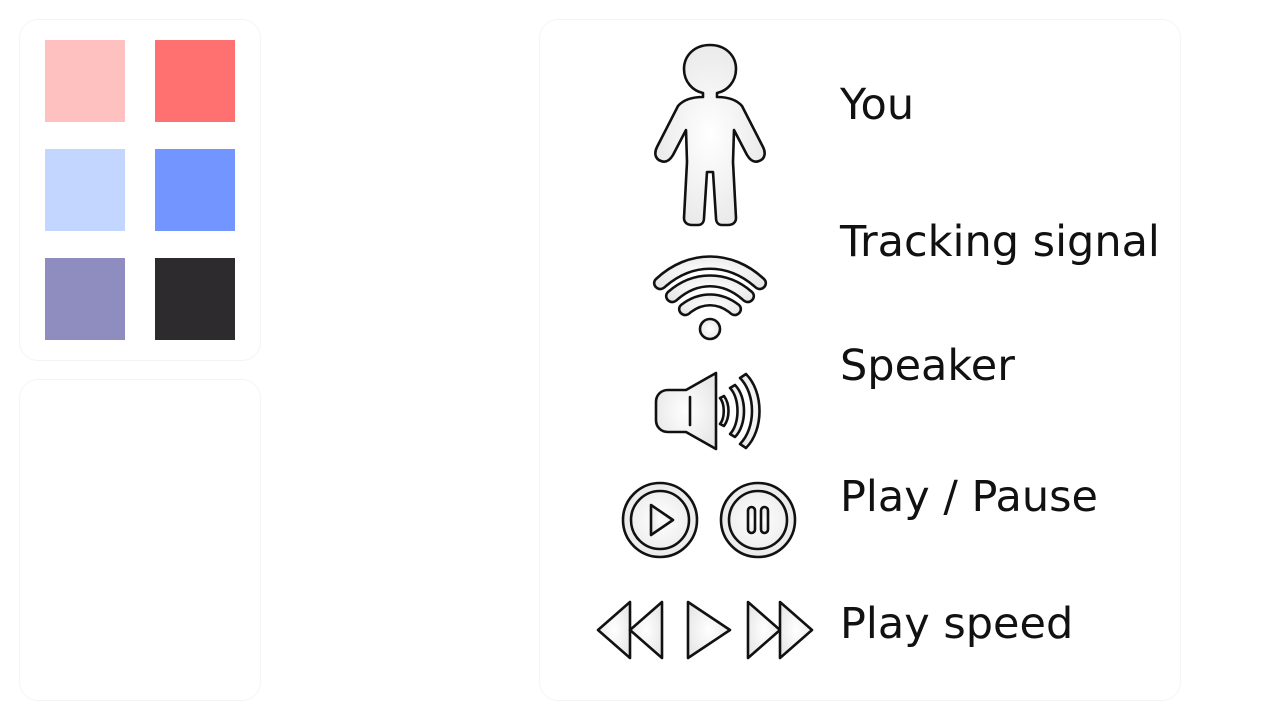  Describe the element at coordinates (758, 520) in the screenshot. I see `pause-button-icon` at that location.